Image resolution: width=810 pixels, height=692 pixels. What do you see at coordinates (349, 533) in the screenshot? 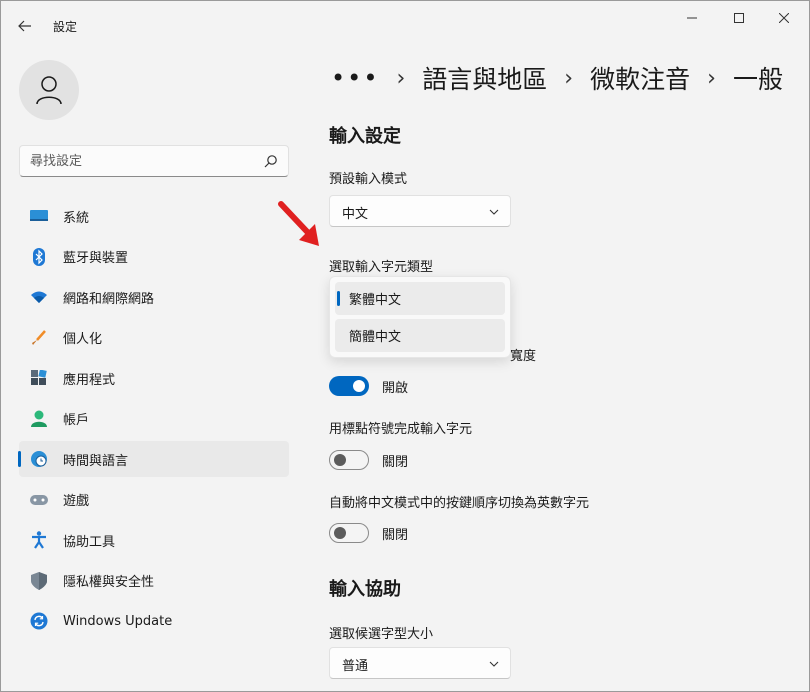
I see `auto-switch-toggle` at bounding box center [349, 533].